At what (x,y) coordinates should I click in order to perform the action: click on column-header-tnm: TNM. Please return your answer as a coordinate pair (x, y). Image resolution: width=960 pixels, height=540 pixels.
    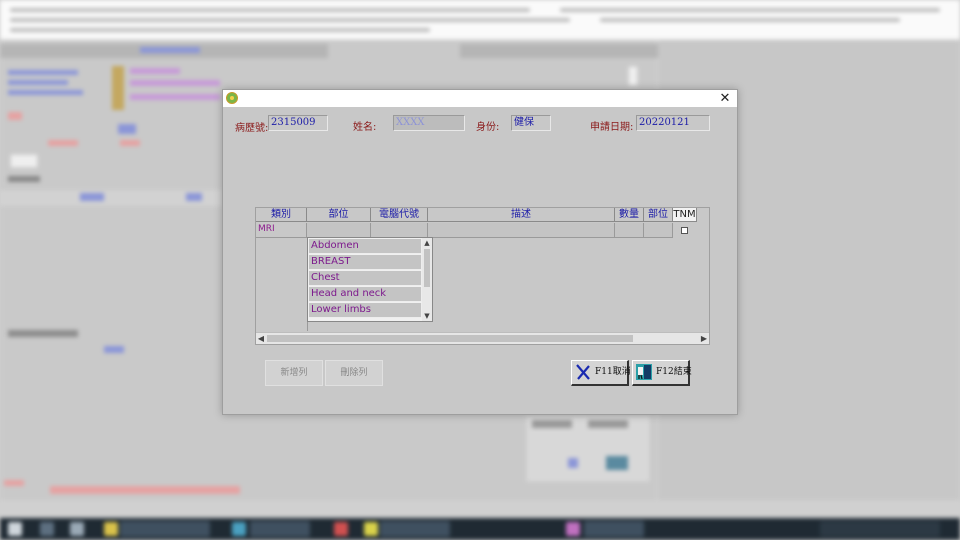
    Looking at the image, I should click on (685, 215).